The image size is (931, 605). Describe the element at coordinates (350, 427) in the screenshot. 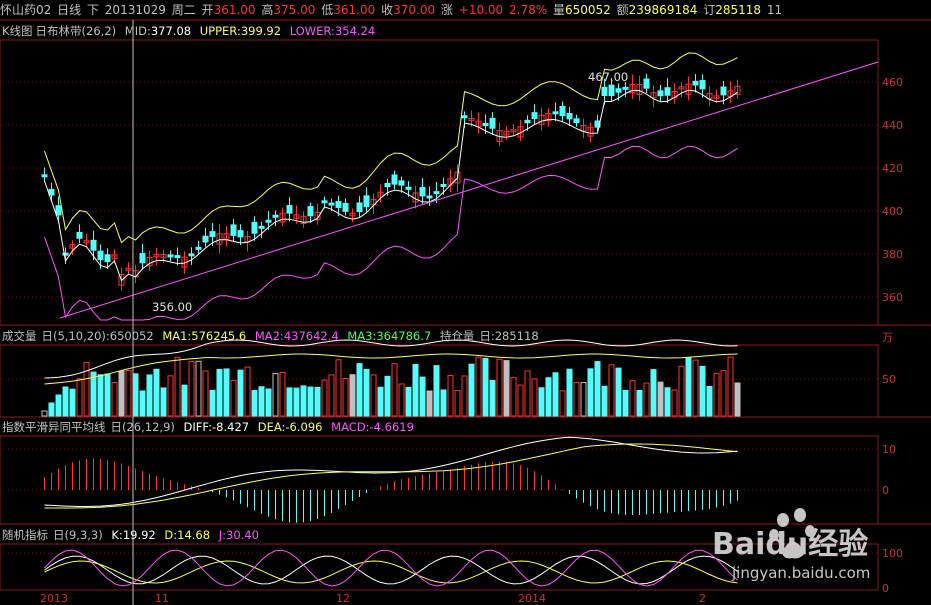

I see `macd-macd-label: MACD:` at that location.